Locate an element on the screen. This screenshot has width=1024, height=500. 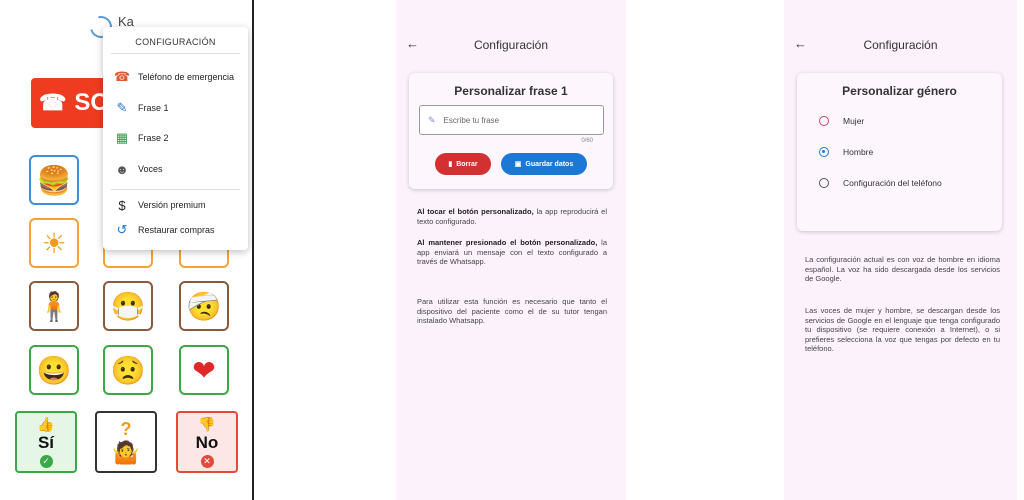
menu-item-label: Teléfono de emergencia is located at coordinates (186, 77).